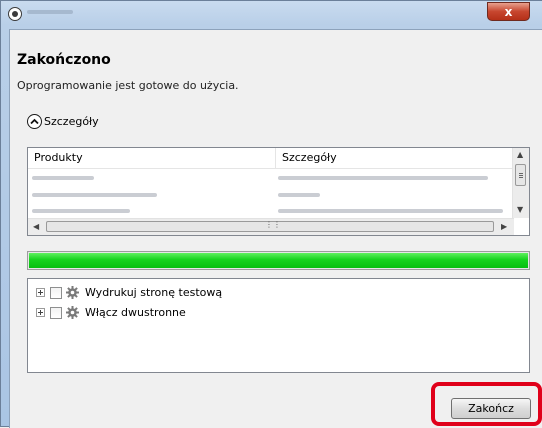 Image resolution: width=542 pixels, height=428 pixels. I want to click on finish-button: Zakończ, so click(491, 408).